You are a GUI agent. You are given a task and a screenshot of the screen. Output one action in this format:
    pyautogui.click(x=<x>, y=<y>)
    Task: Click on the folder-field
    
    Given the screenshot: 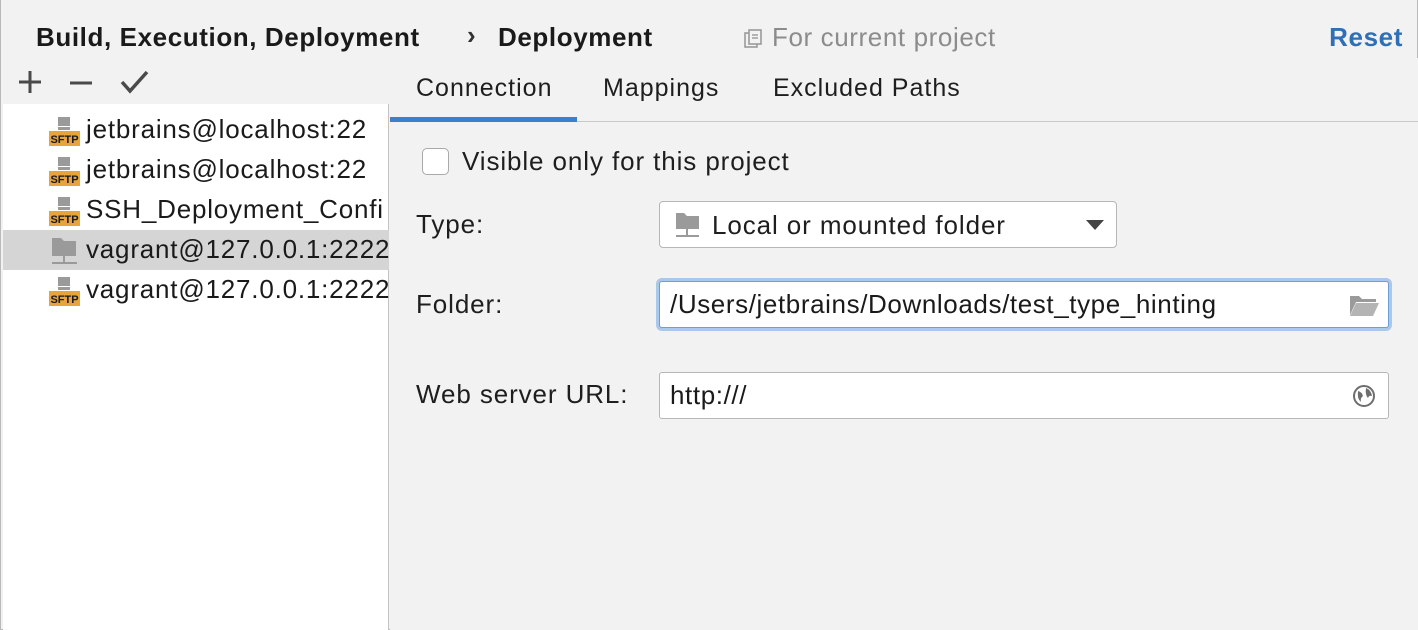 What is the action you would take?
    pyautogui.click(x=1024, y=304)
    